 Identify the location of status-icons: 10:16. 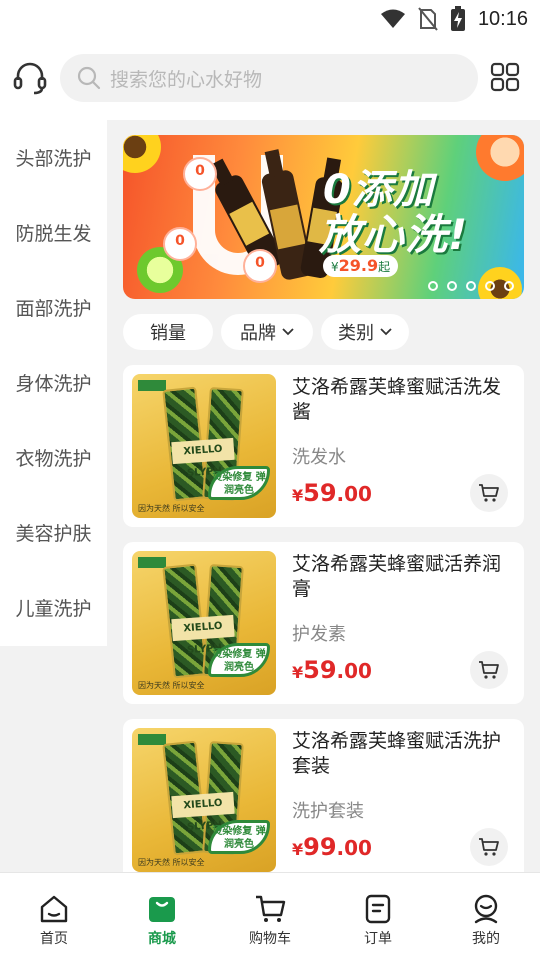
(454, 19).